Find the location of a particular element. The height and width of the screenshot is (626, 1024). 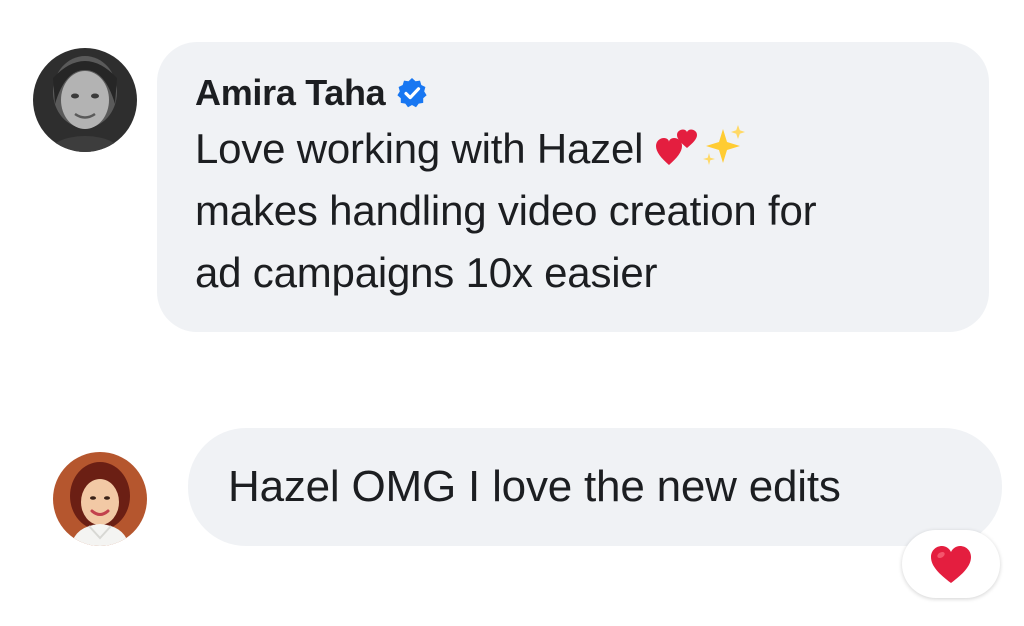

avatar-amira-taha is located at coordinates (85, 100).